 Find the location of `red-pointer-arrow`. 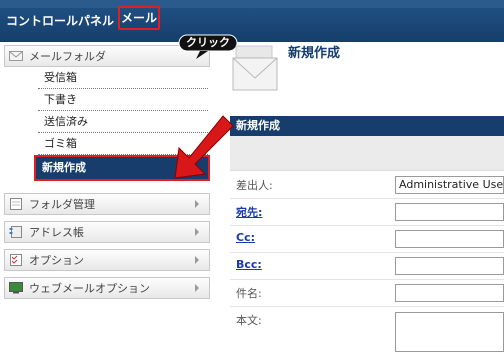

red-pointer-arrow is located at coordinates (204, 147).